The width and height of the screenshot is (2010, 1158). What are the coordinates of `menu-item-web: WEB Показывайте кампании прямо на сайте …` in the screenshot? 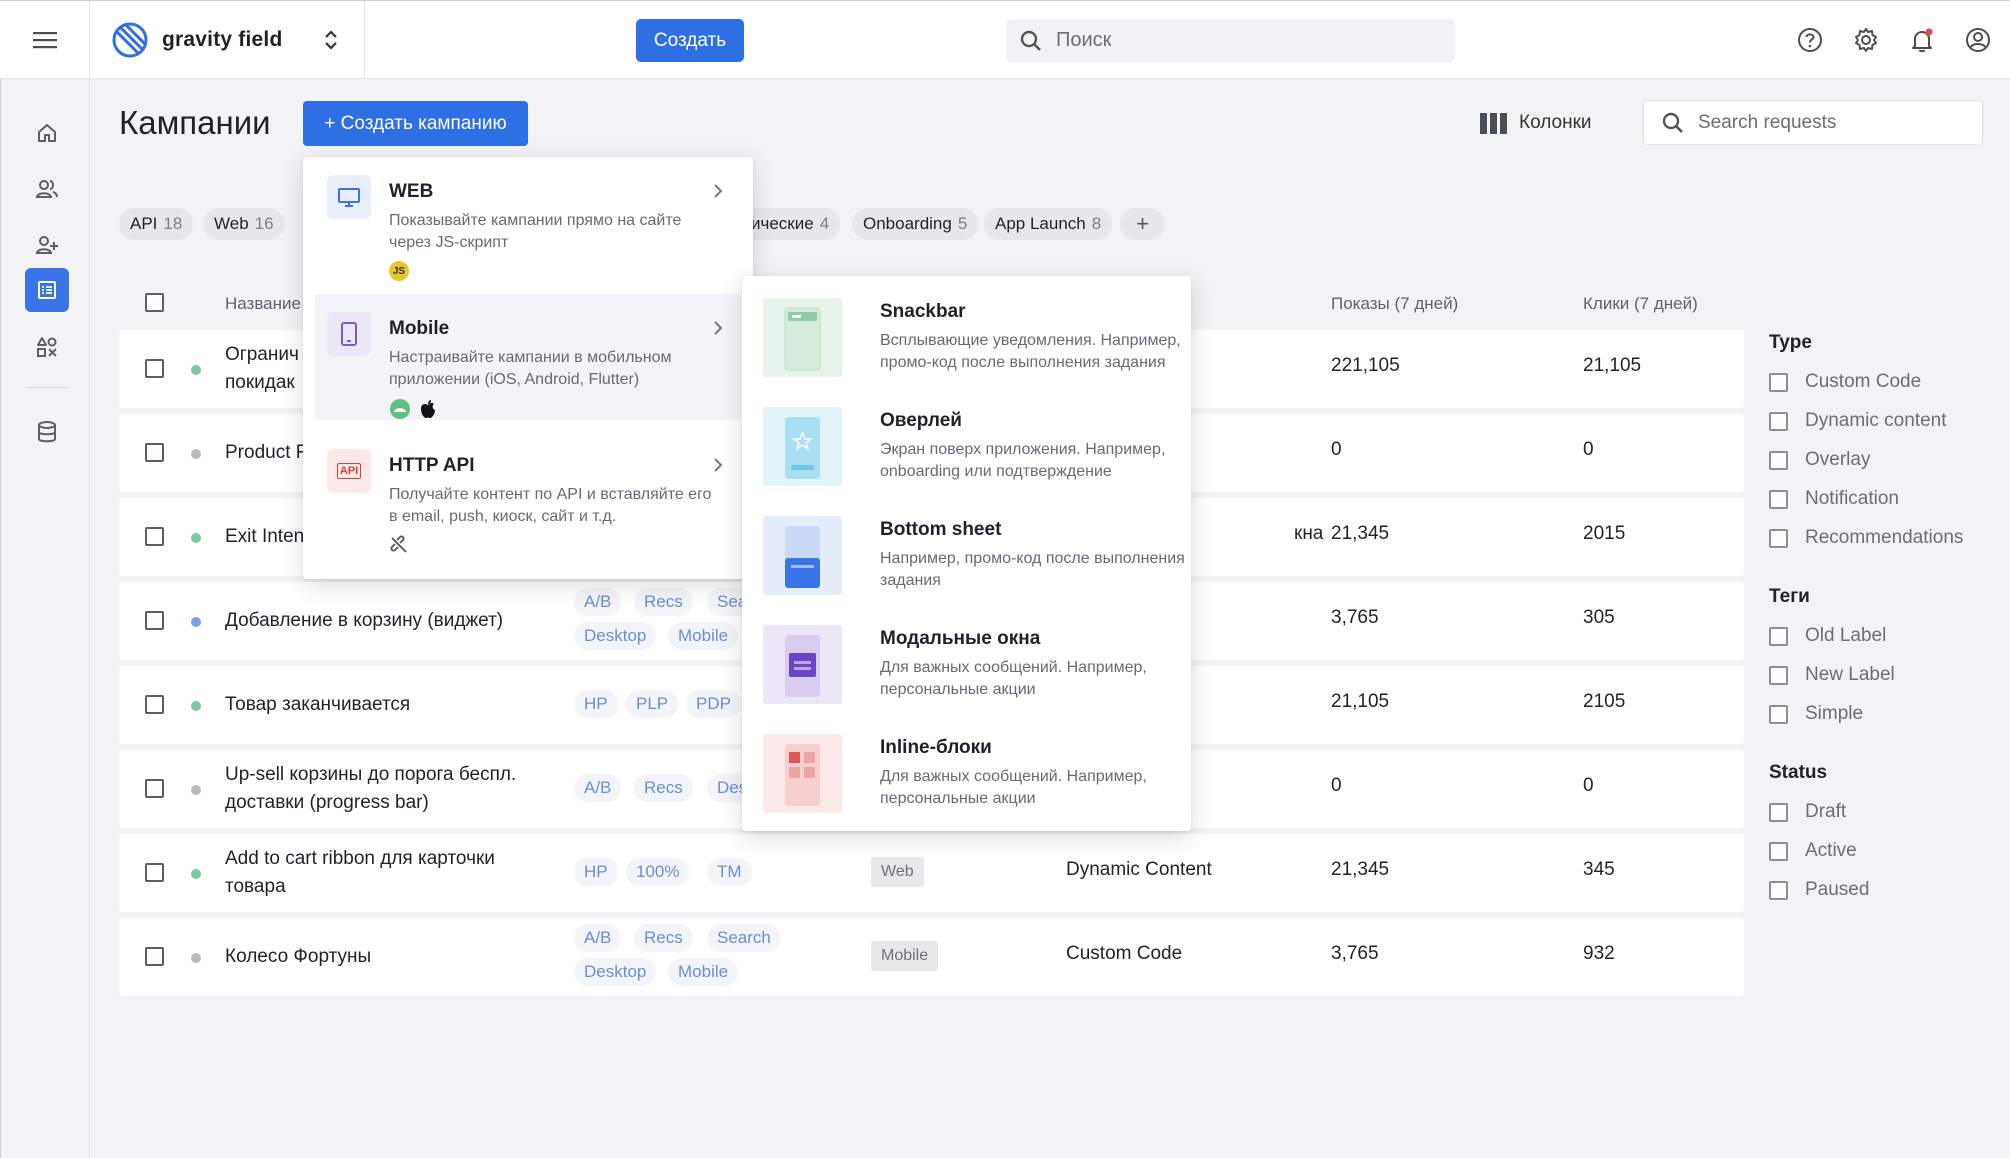 It's located at (528, 220).